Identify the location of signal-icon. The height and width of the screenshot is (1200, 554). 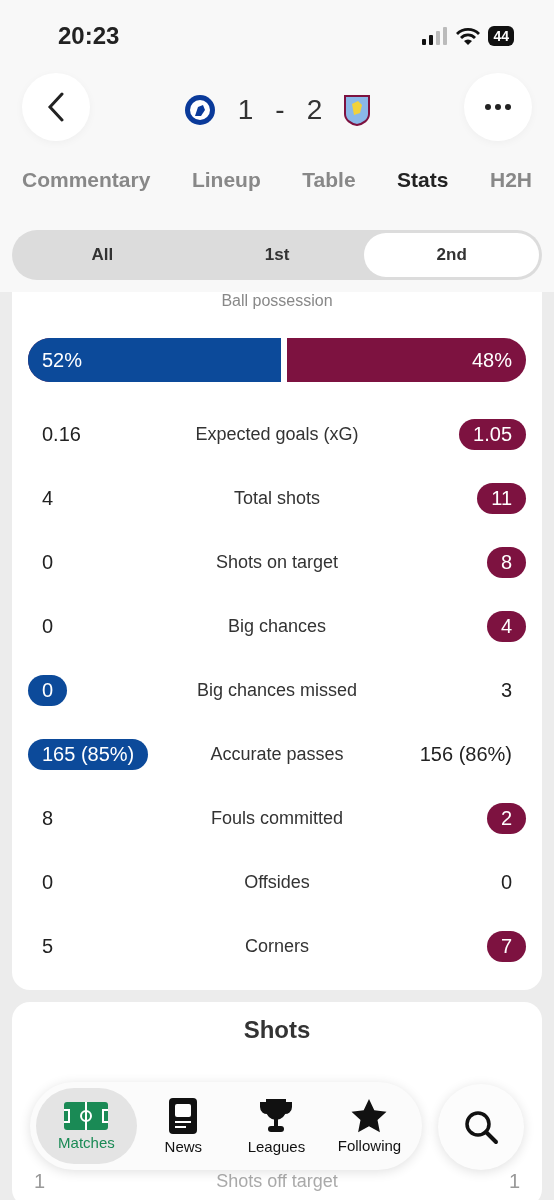
(435, 36).